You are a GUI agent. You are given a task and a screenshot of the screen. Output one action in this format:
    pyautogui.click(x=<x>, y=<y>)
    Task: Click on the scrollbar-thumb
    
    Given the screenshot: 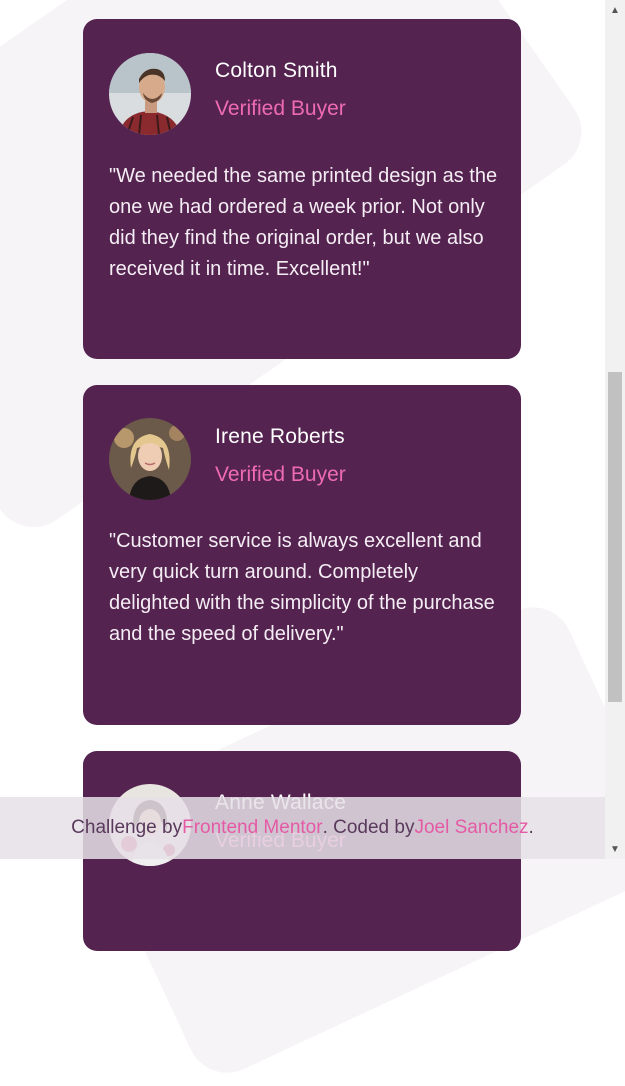 What is the action you would take?
    pyautogui.click(x=615, y=537)
    